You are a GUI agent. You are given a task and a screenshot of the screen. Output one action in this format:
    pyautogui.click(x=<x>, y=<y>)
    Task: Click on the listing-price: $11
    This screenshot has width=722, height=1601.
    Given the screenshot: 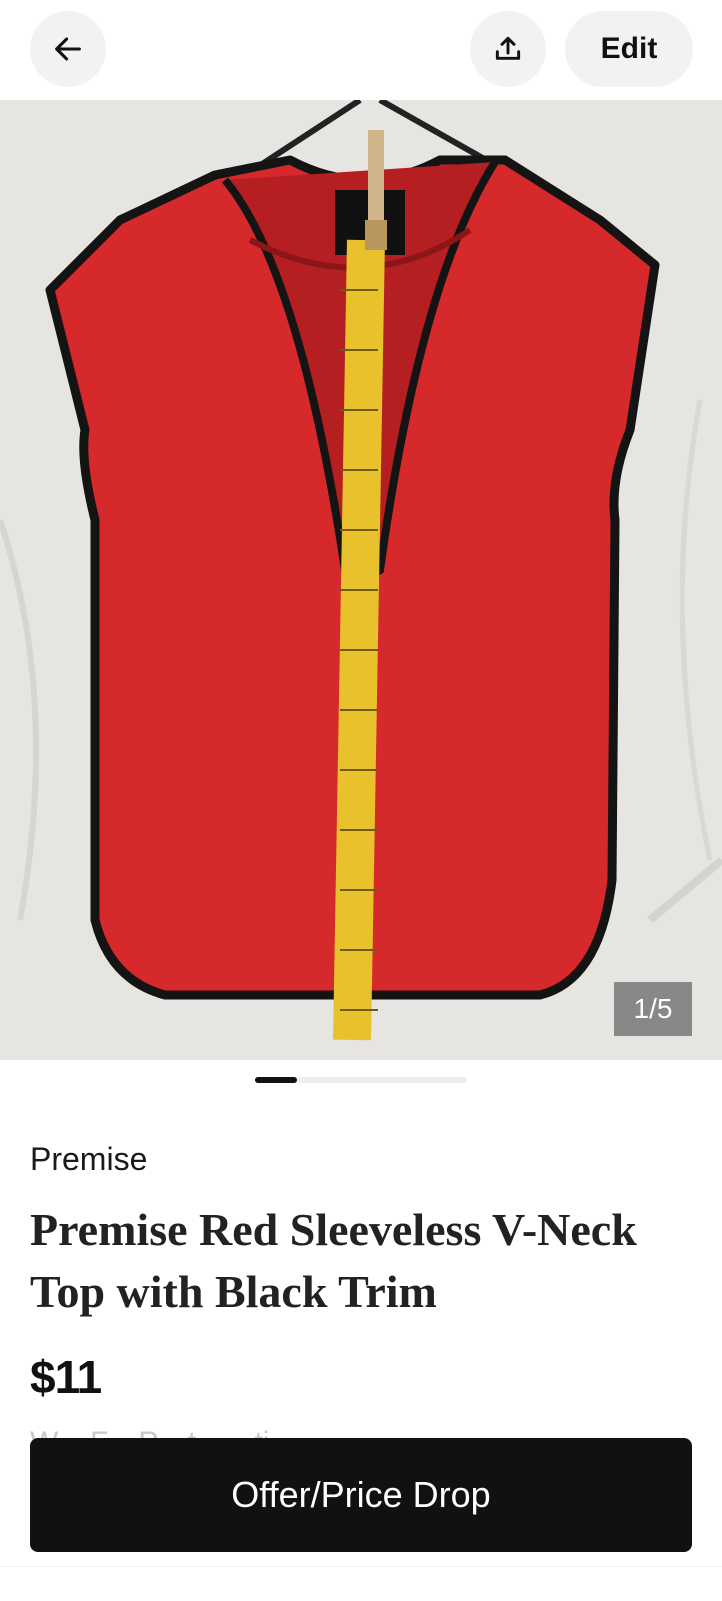 What is the action you would take?
    pyautogui.click(x=66, y=1377)
    